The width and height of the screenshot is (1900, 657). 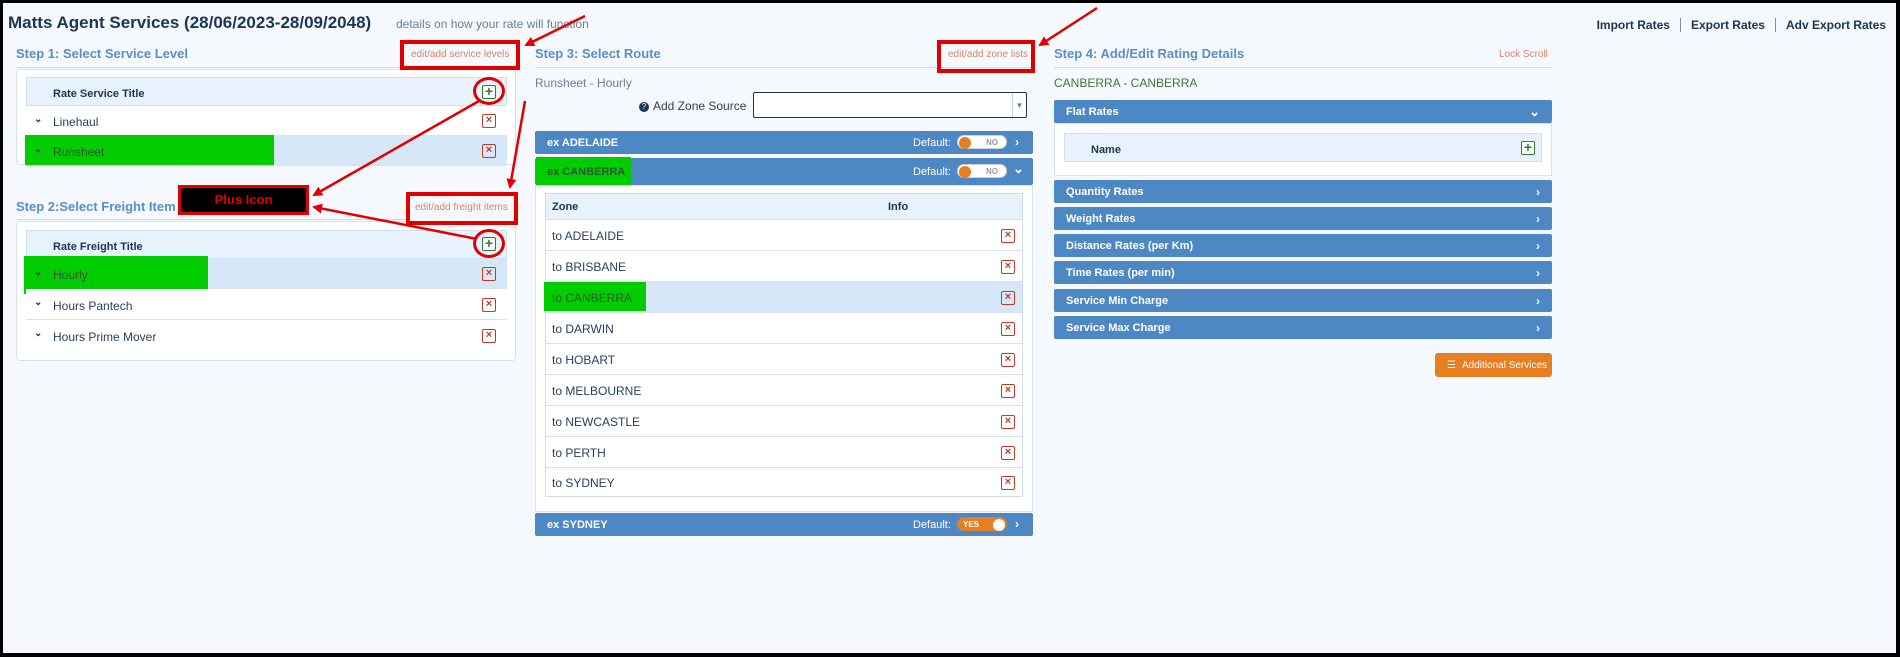 What do you see at coordinates (265, 275) in the screenshot?
I see `freight-row-hourly: ⌄ Hourly ×` at bounding box center [265, 275].